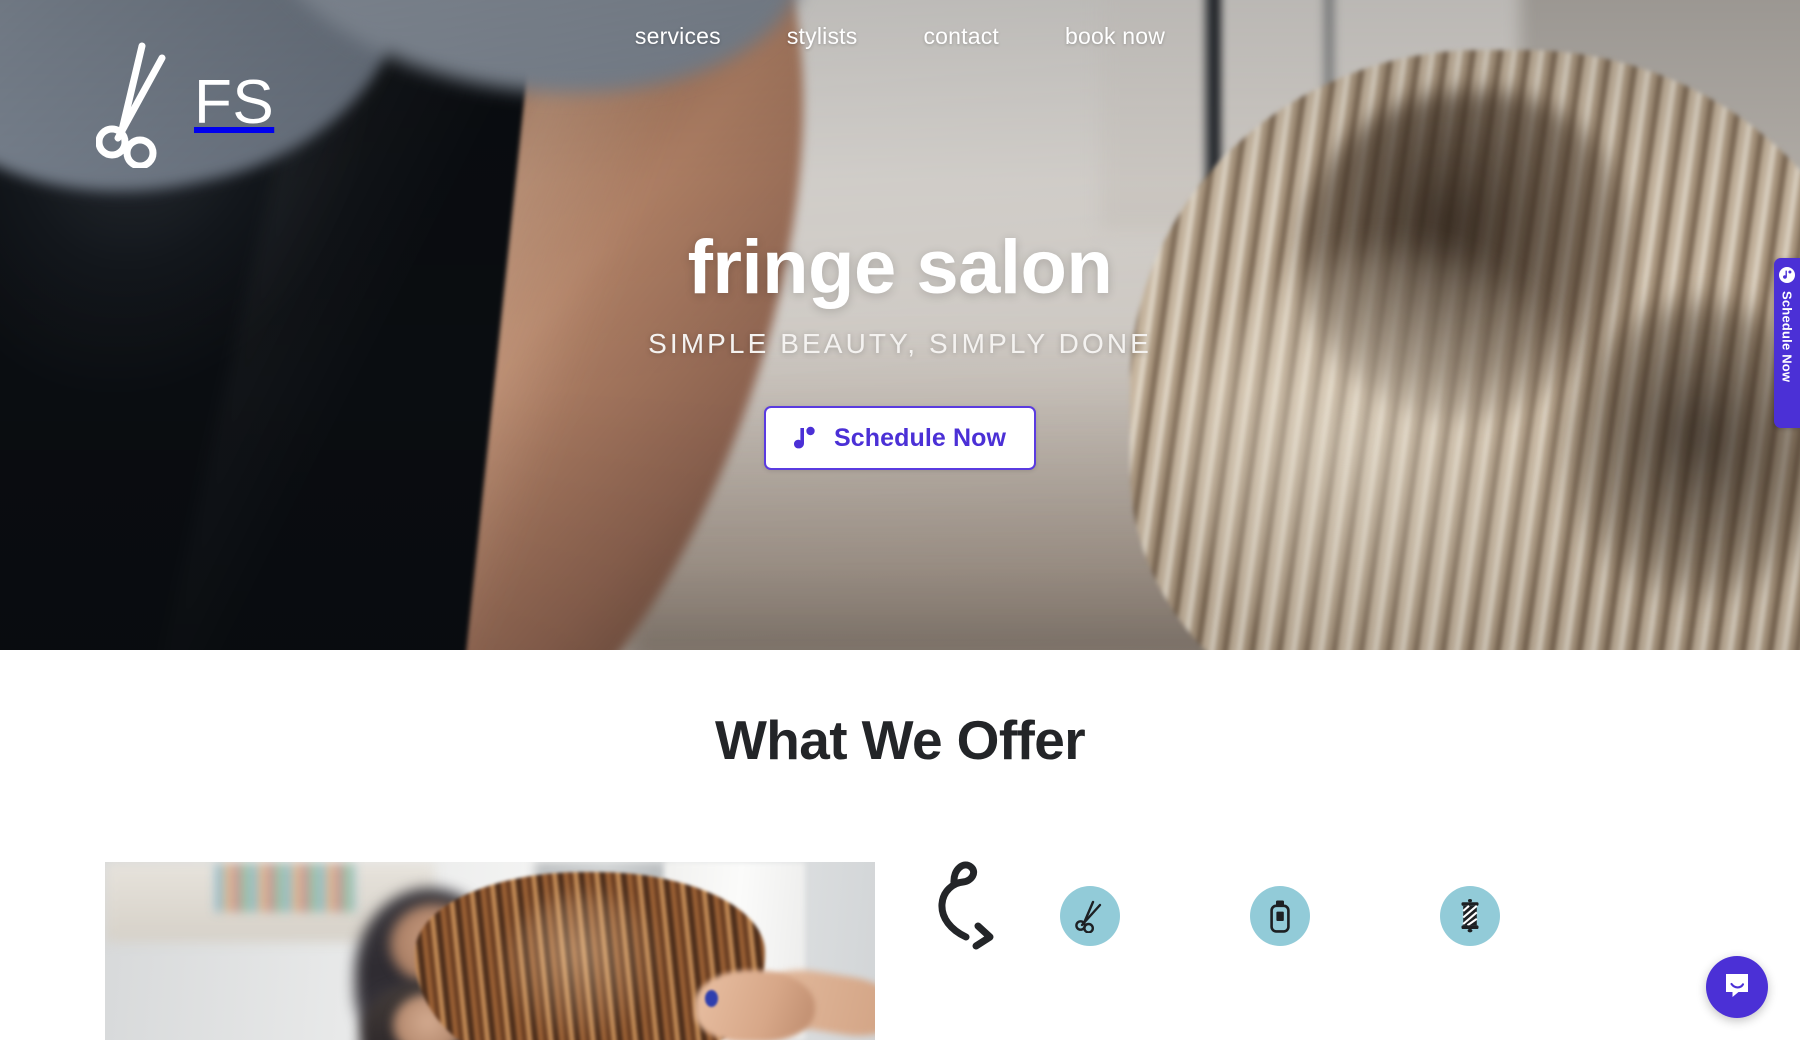 The image size is (1800, 1040). I want to click on service-item-barber, so click(1470, 916).